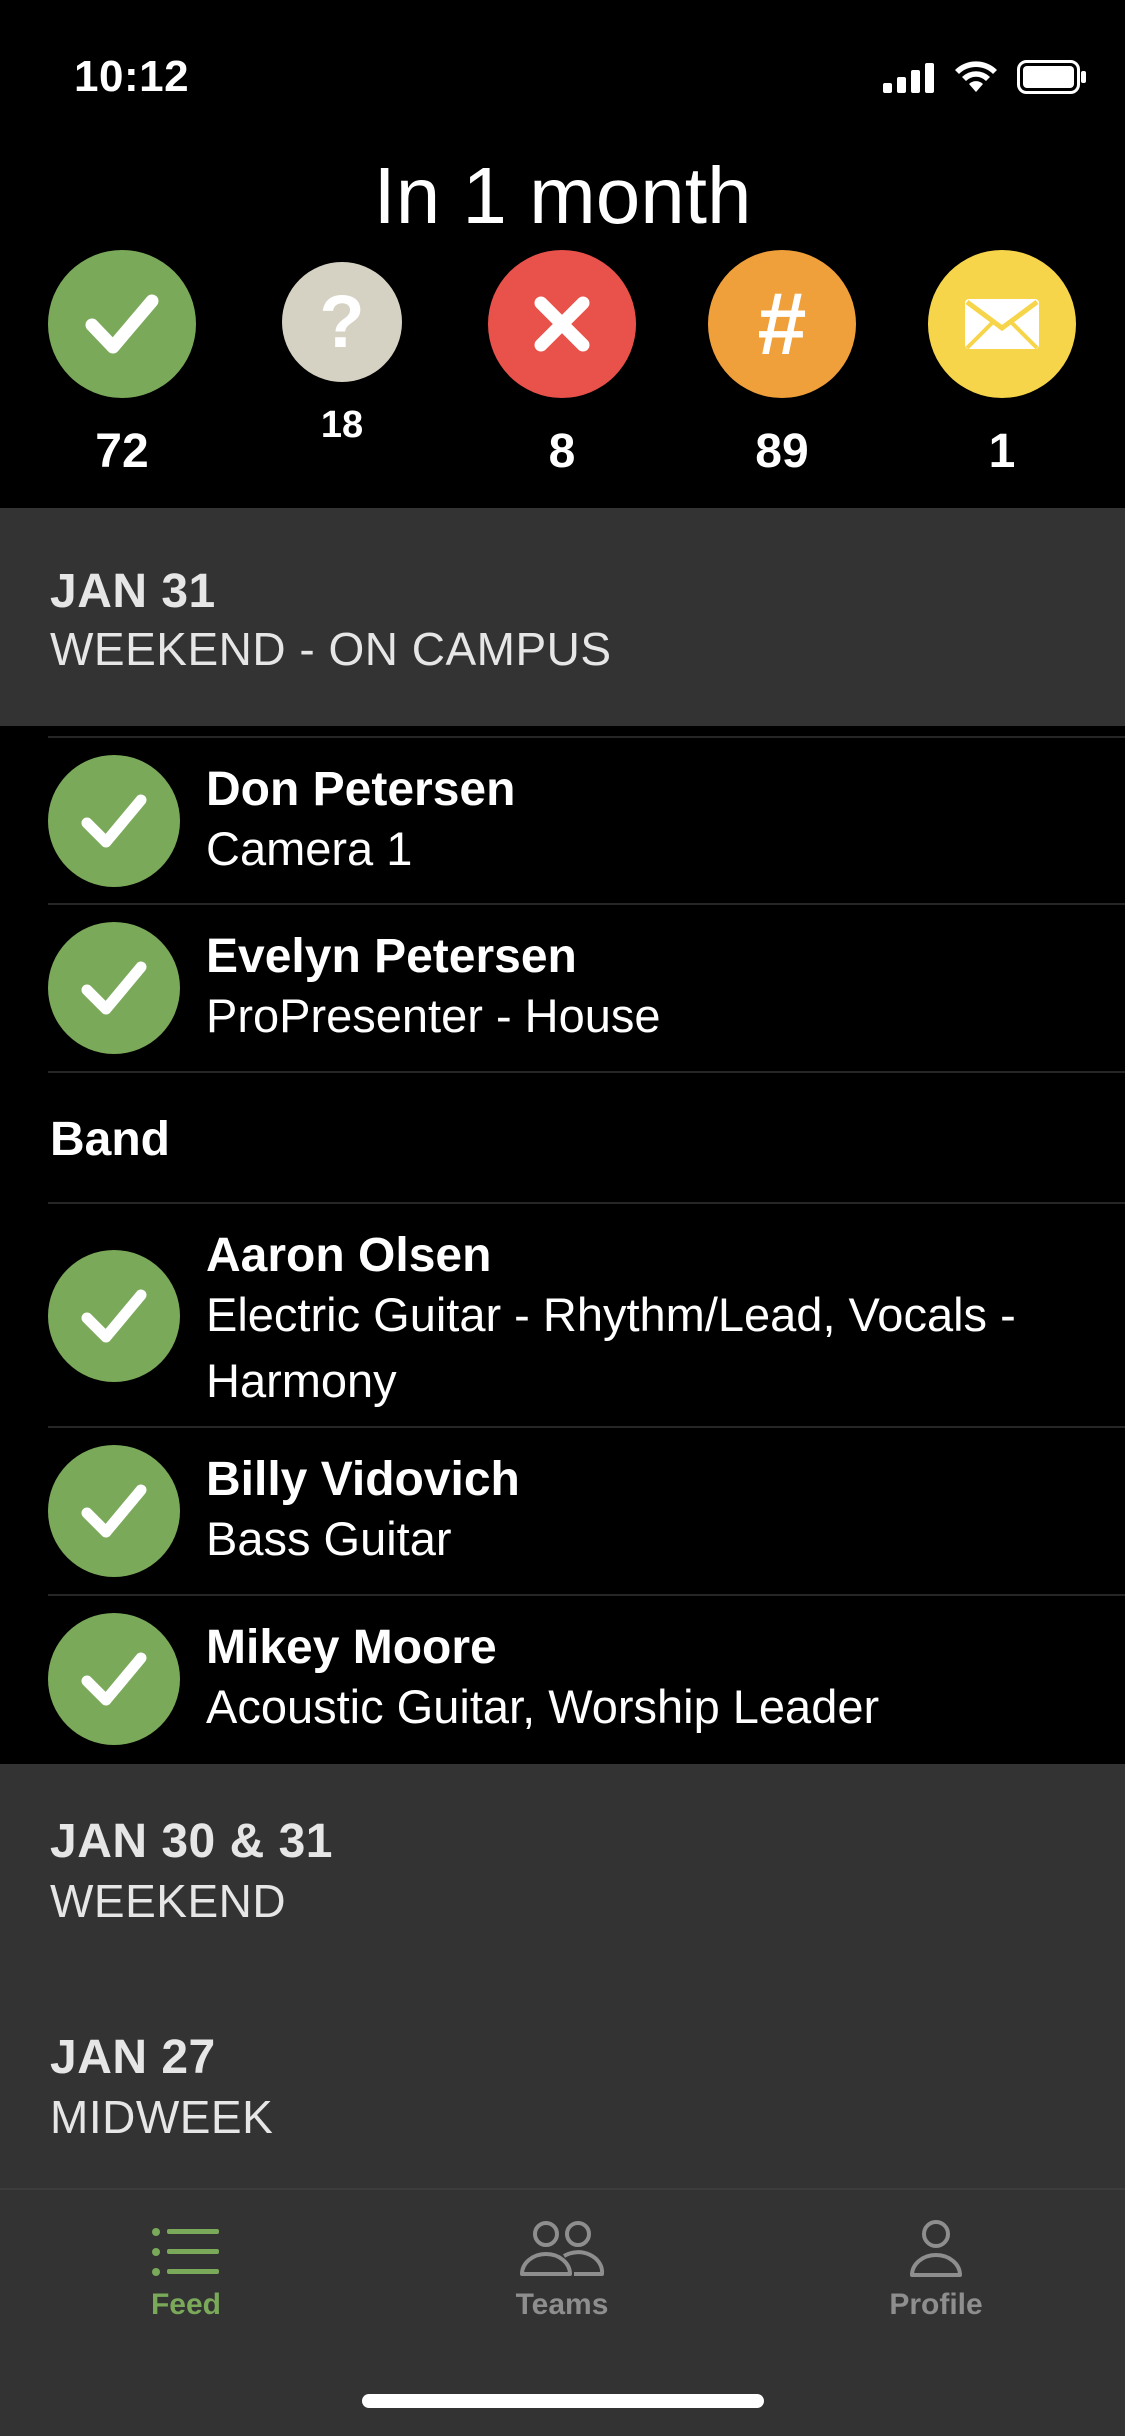  I want to click on list-item: Billy Vidovich Bass Guitar, so click(562, 1511).